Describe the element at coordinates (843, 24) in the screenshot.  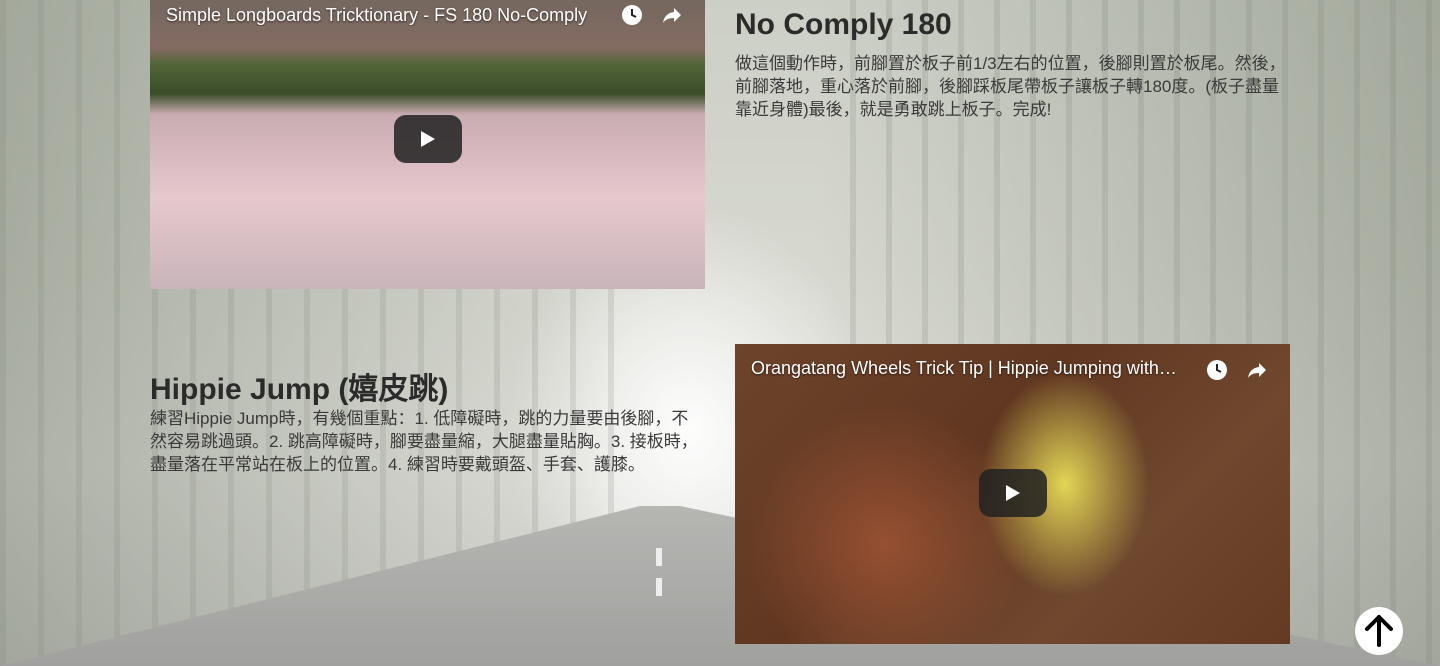
I see `section-title-no-comply: No Comply 180` at that location.